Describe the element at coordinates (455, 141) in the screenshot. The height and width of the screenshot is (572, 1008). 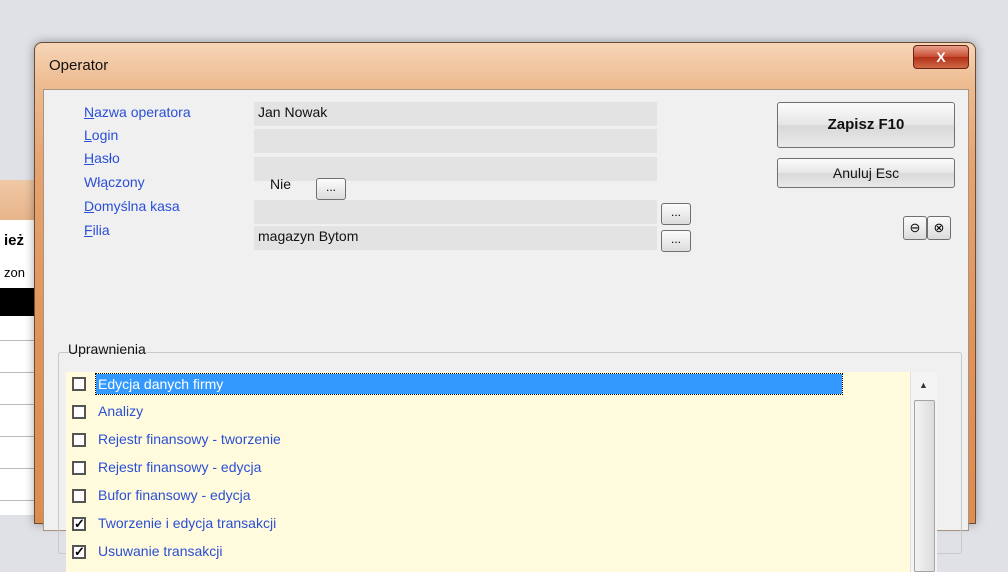
I see `login-field` at that location.